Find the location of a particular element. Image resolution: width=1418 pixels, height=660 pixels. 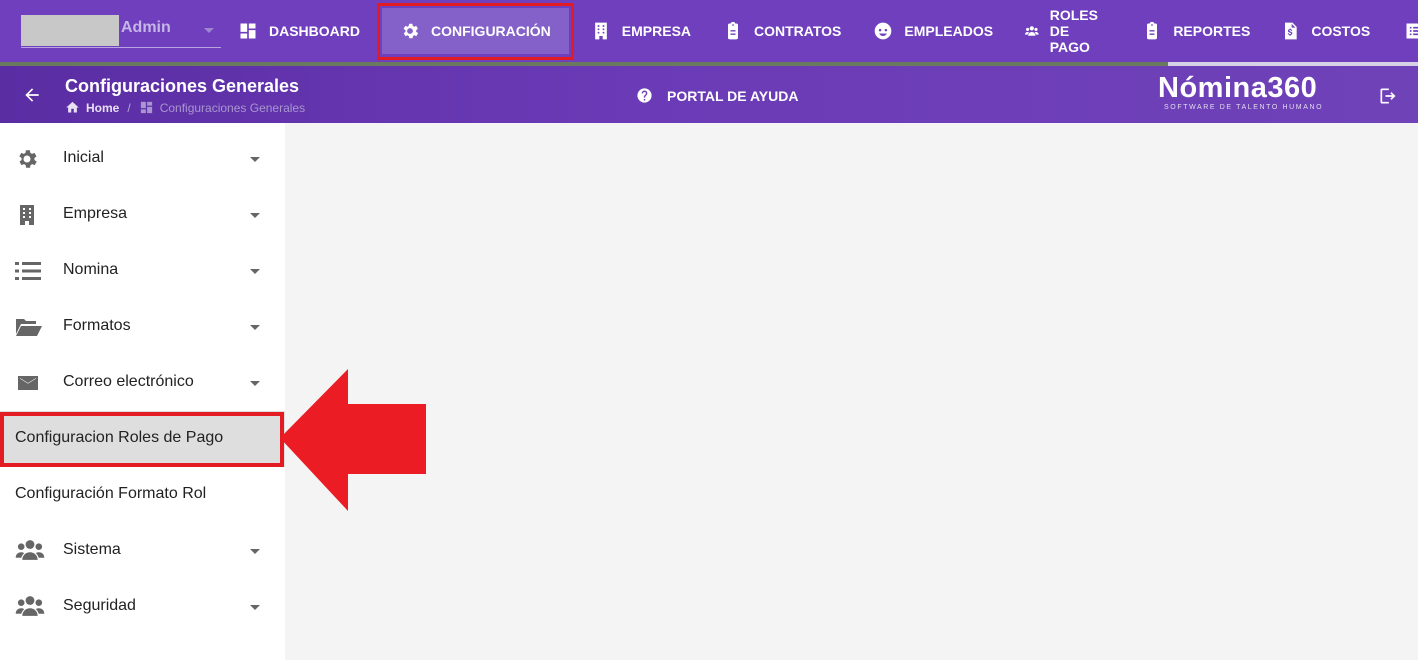

logout-icon is located at coordinates (1388, 96).